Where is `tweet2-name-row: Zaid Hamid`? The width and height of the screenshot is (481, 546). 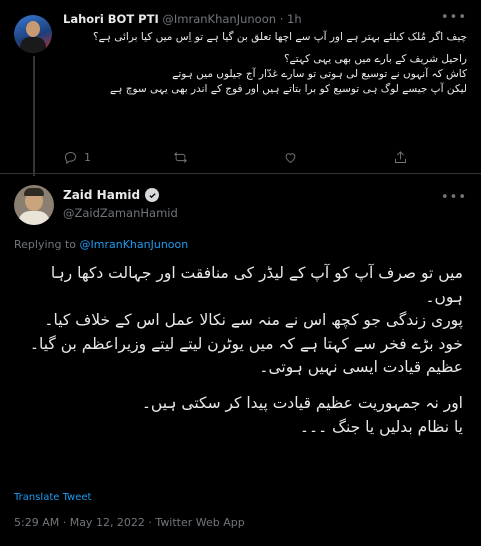
tweet2-name-row: Zaid Hamid is located at coordinates (111, 195).